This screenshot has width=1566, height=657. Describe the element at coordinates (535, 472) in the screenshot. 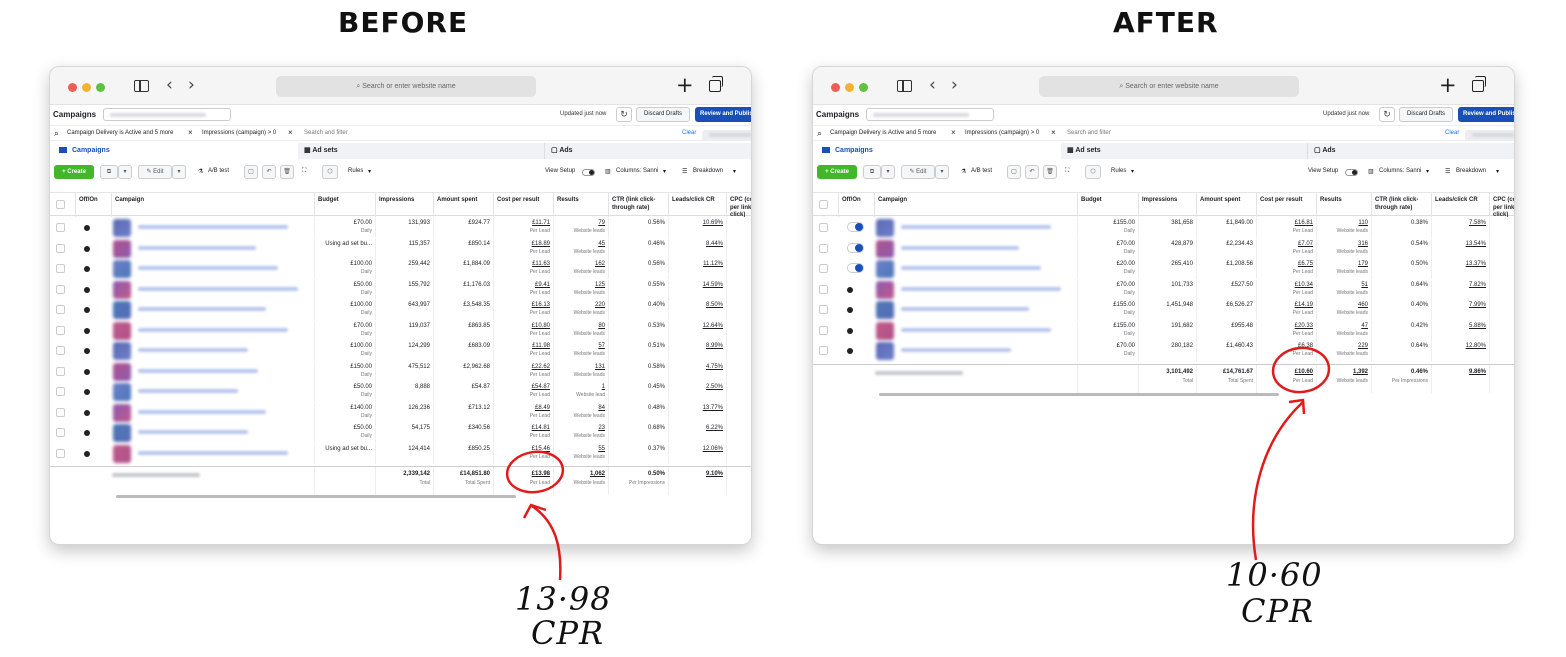

I see `before-cpr-circle` at that location.